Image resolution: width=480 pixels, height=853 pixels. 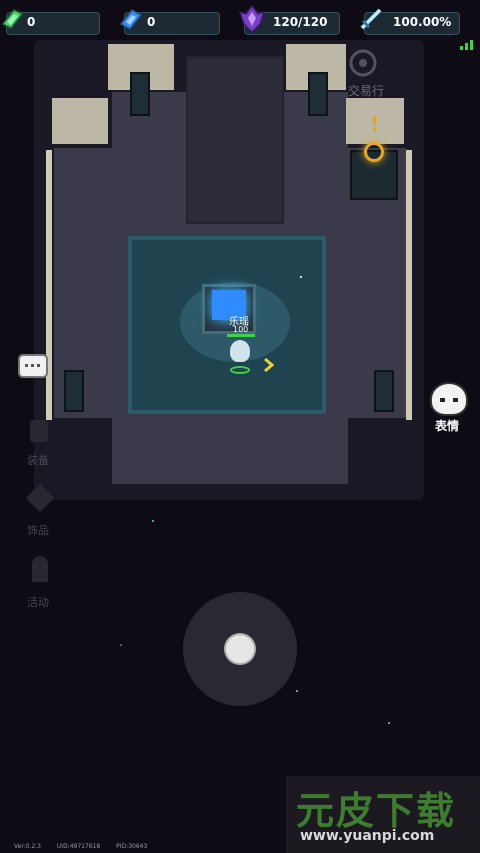 What do you see at coordinates (38, 460) in the screenshot?
I see `side-menu-equipment: 装备` at bounding box center [38, 460].